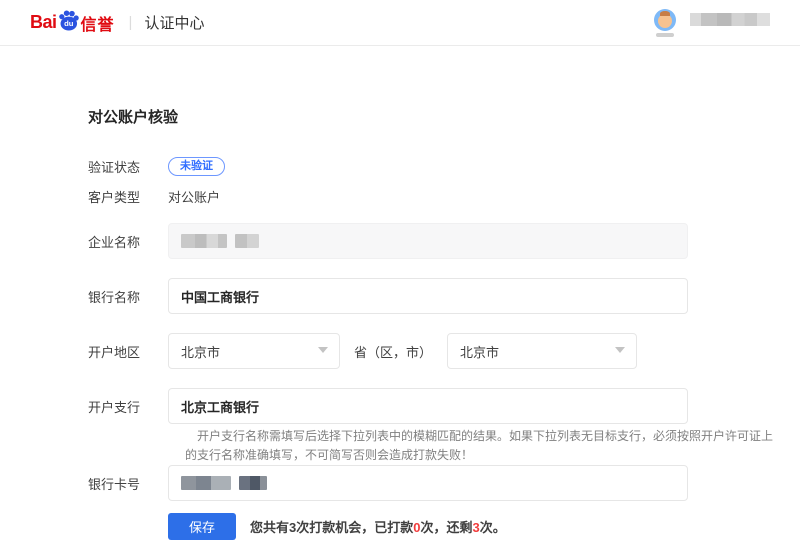 This screenshot has width=800, height=540. I want to click on form-row-customer-type: 客户类型 对公账户, so click(154, 196).